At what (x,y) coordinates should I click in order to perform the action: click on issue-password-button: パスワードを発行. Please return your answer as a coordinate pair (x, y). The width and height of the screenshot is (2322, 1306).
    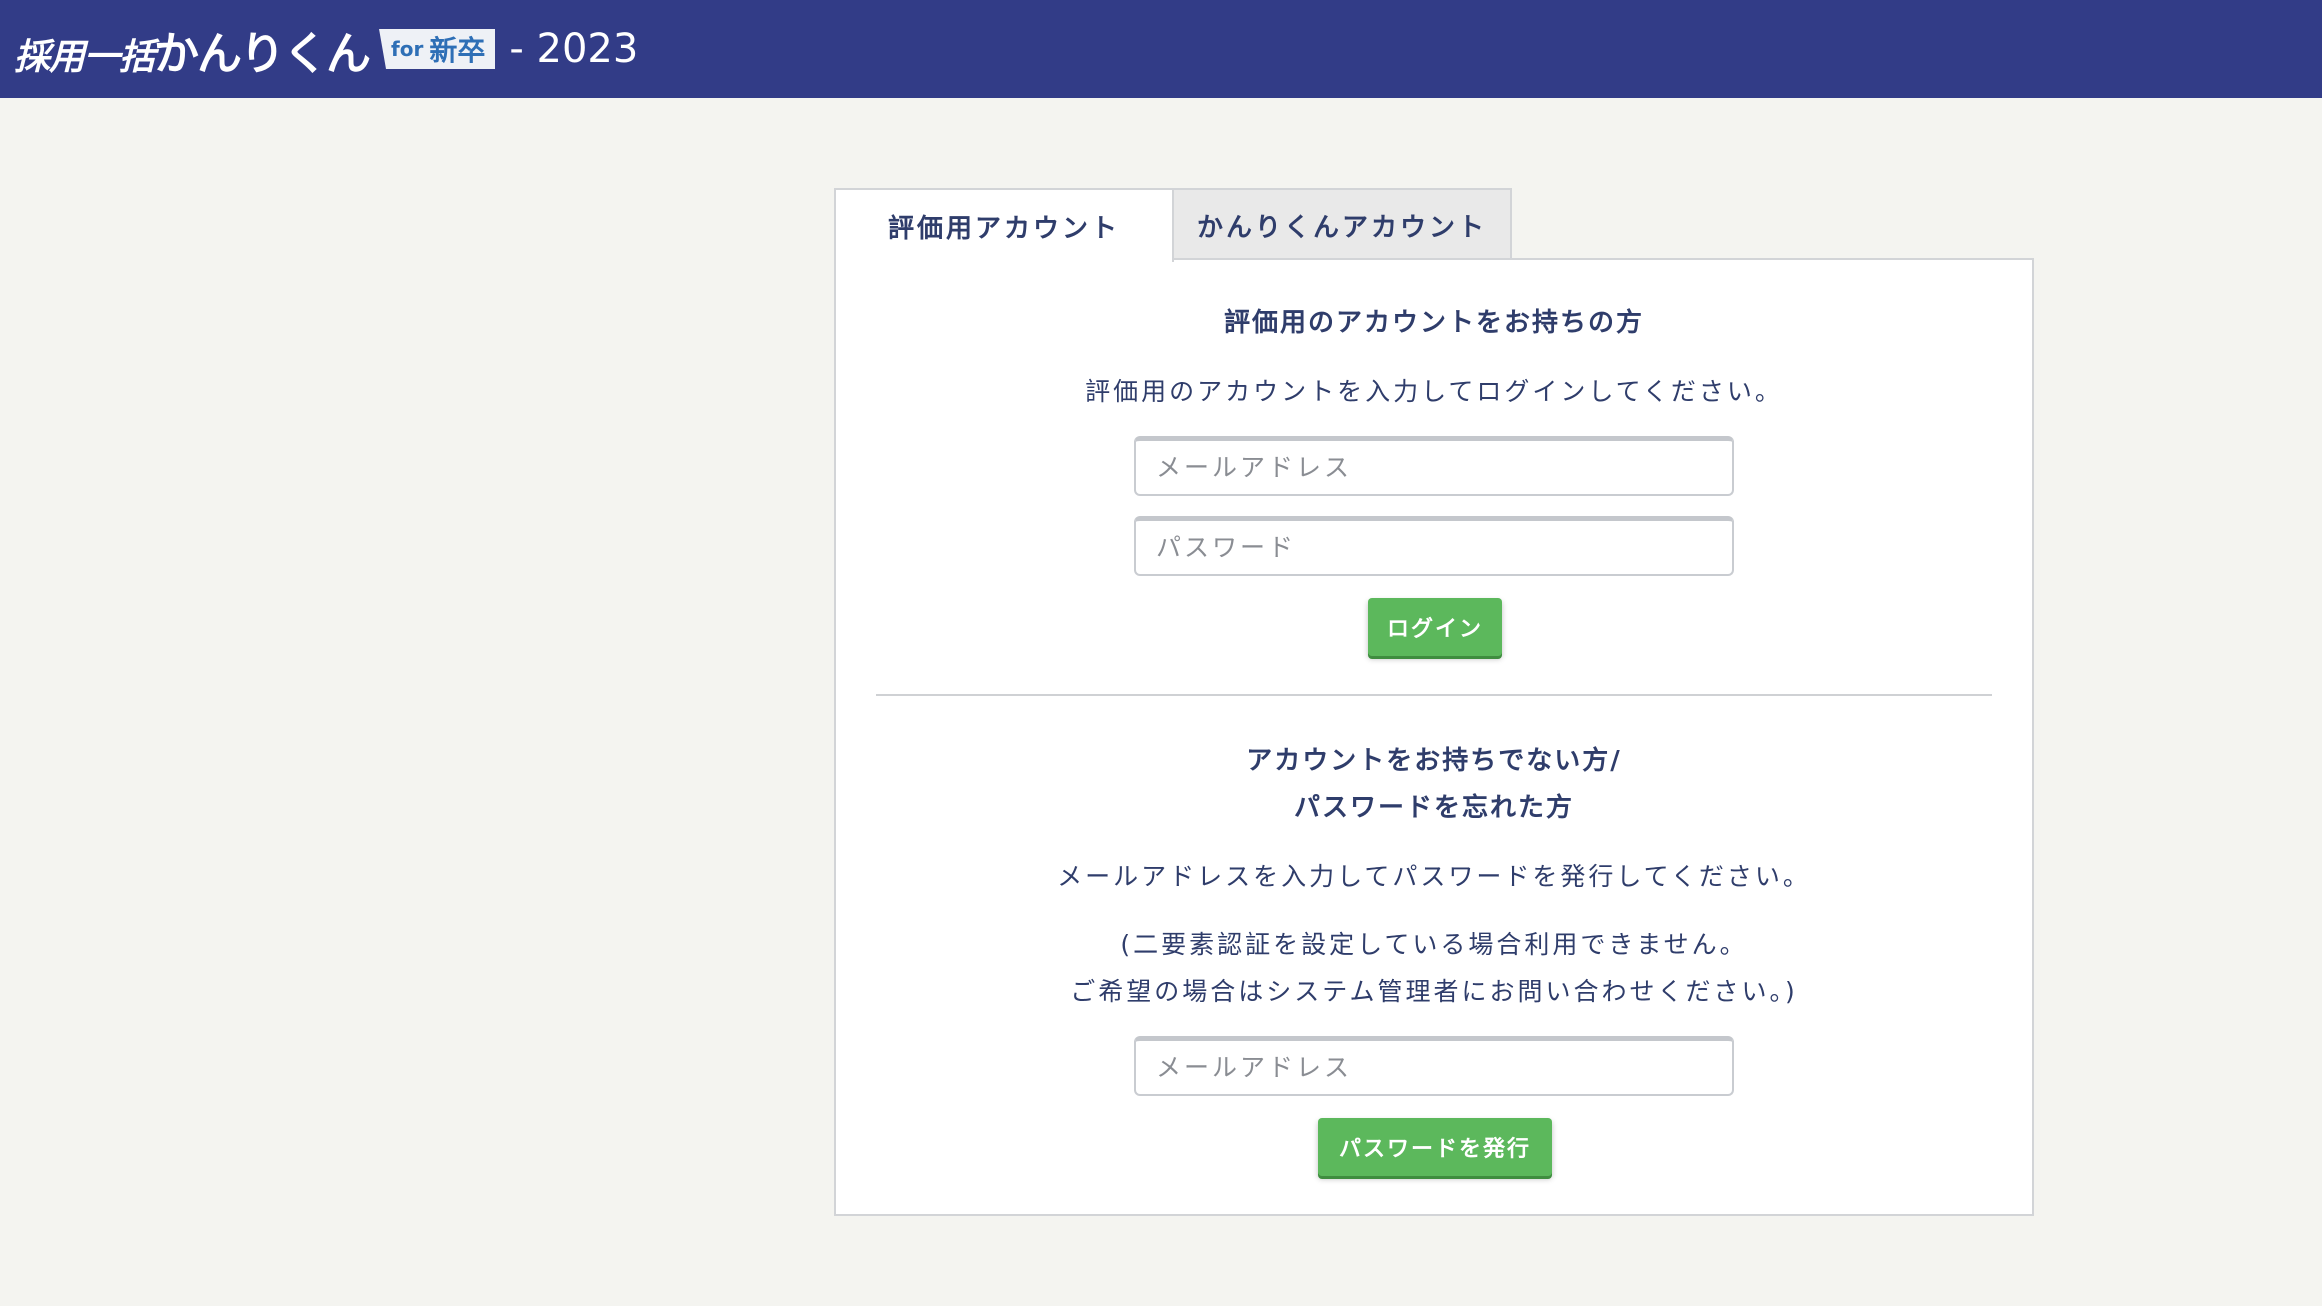
    Looking at the image, I should click on (1435, 1147).